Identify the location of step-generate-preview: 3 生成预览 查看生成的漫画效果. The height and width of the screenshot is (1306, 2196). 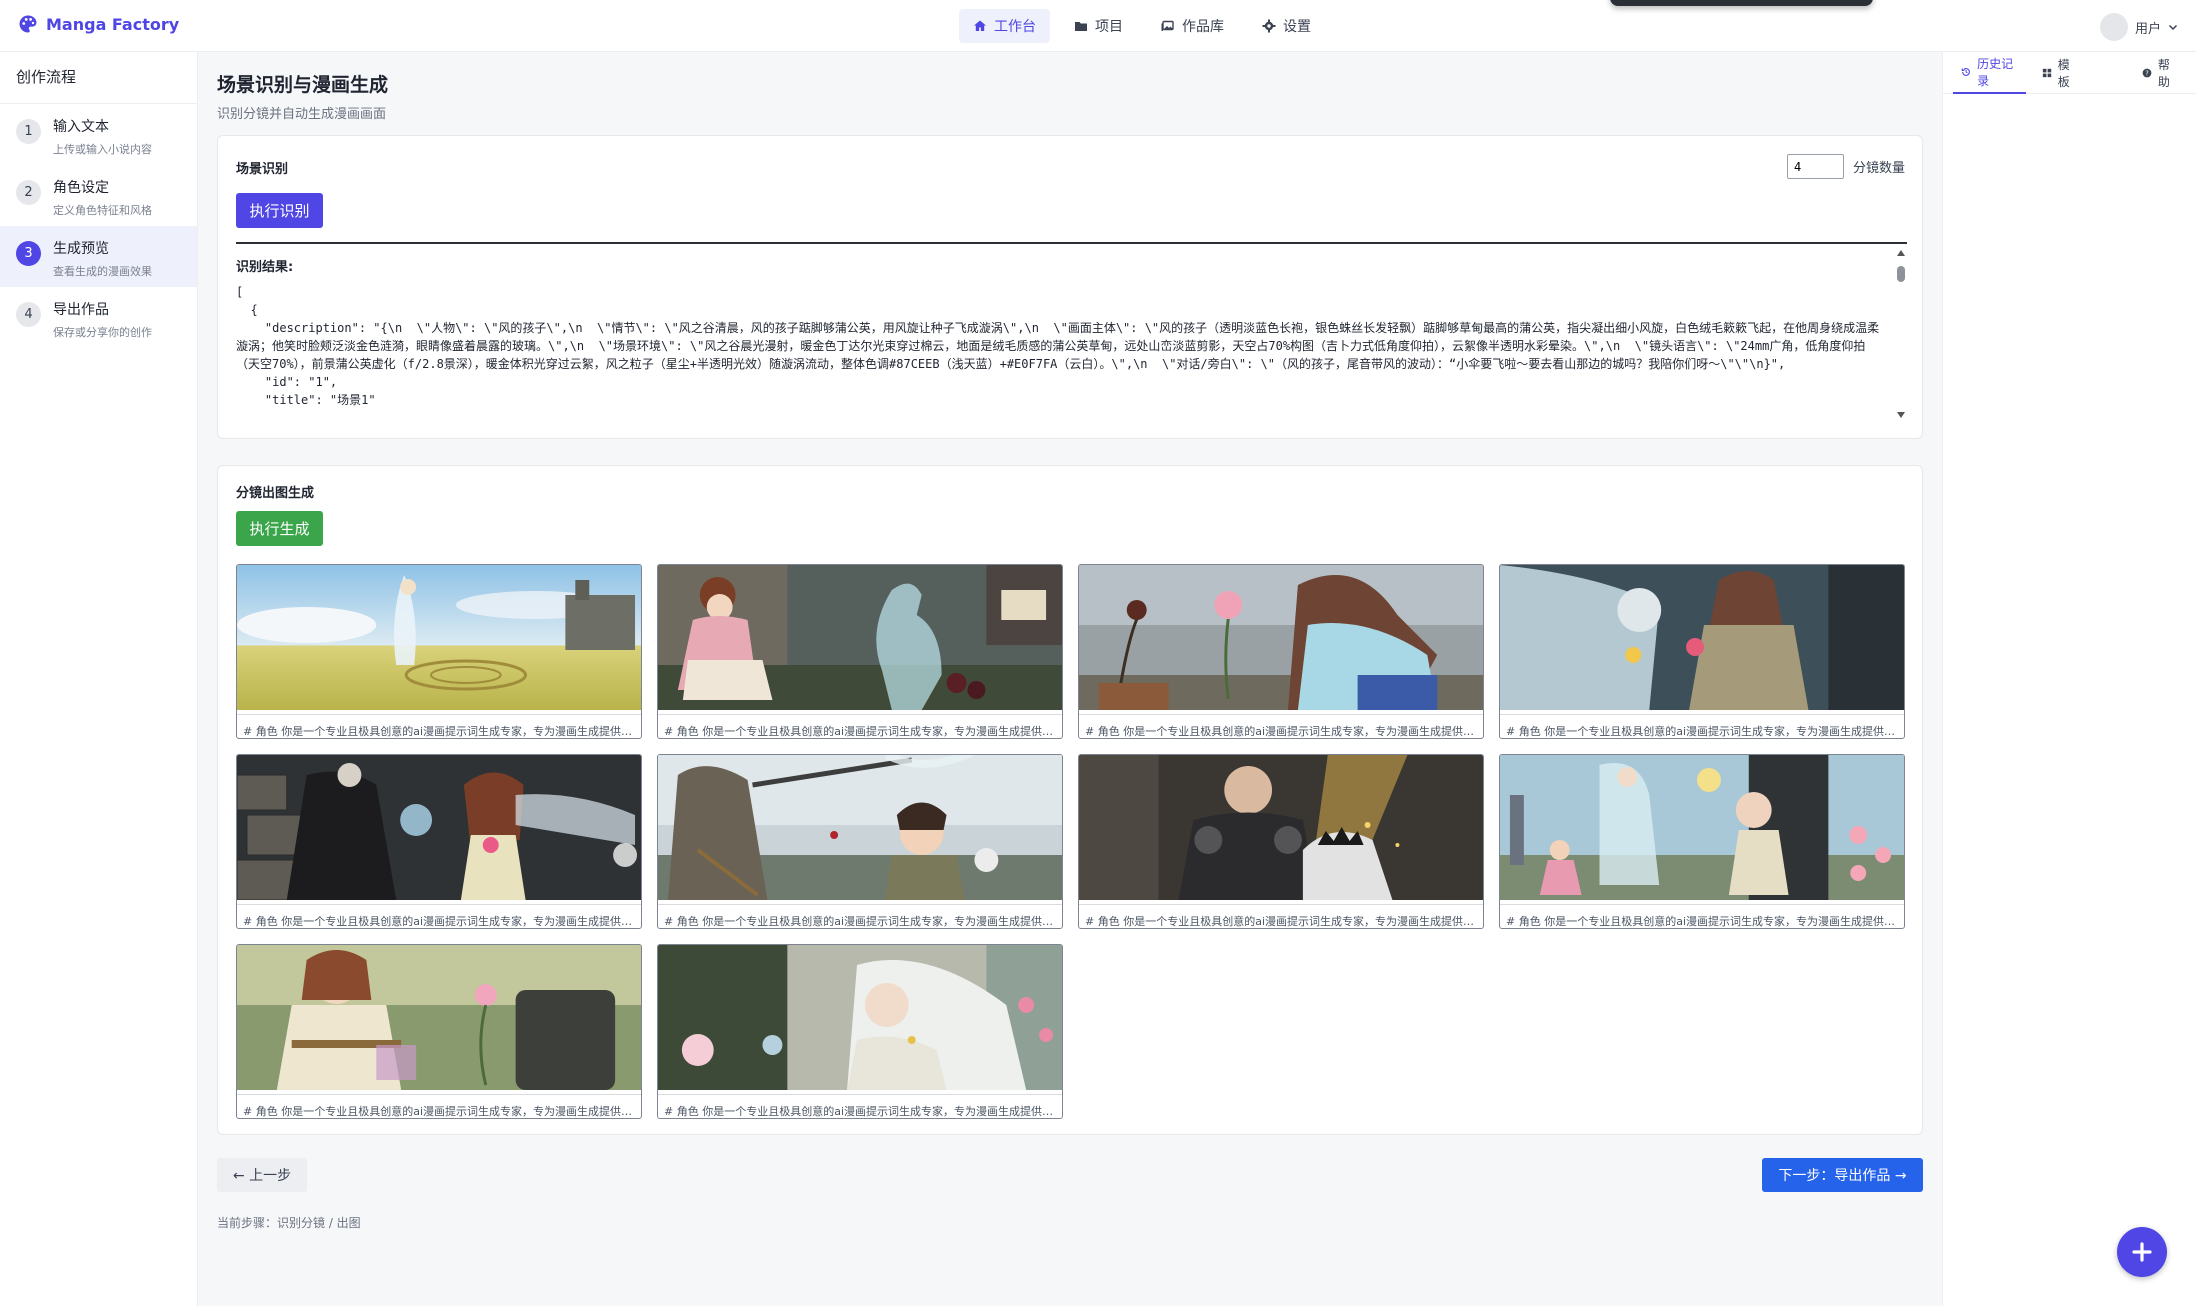
(98, 256).